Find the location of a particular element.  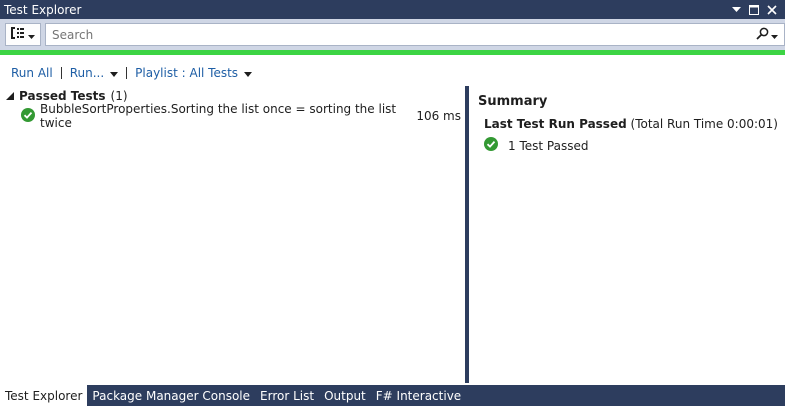

tab-fsharp-interactive: F# Interactive is located at coordinates (418, 395).